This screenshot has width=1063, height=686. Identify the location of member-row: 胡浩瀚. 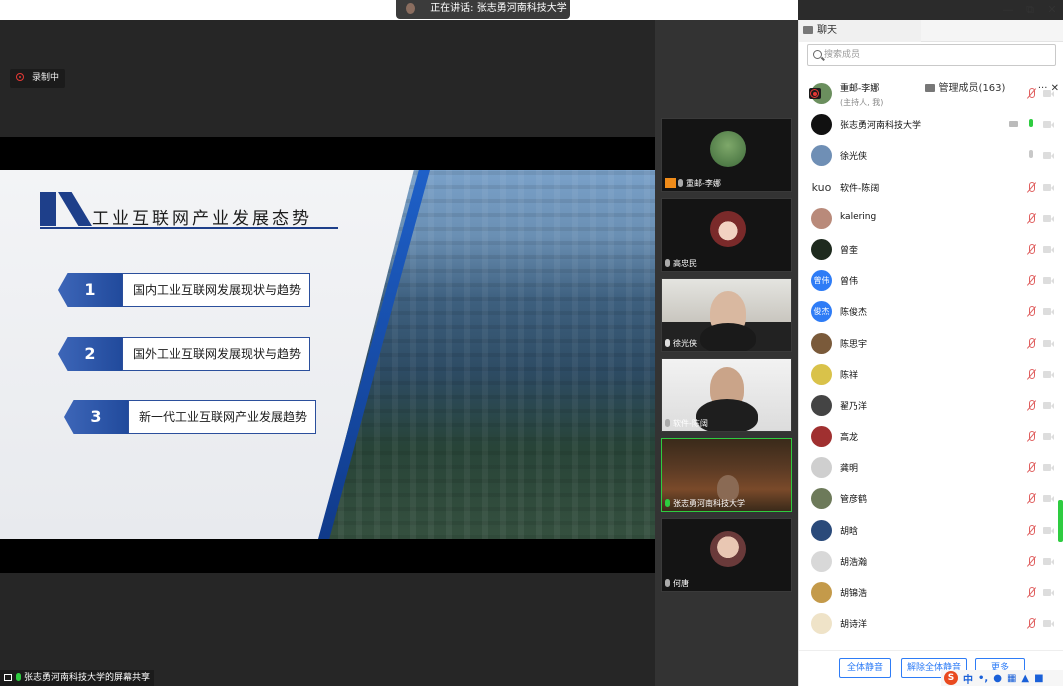
(931, 561).